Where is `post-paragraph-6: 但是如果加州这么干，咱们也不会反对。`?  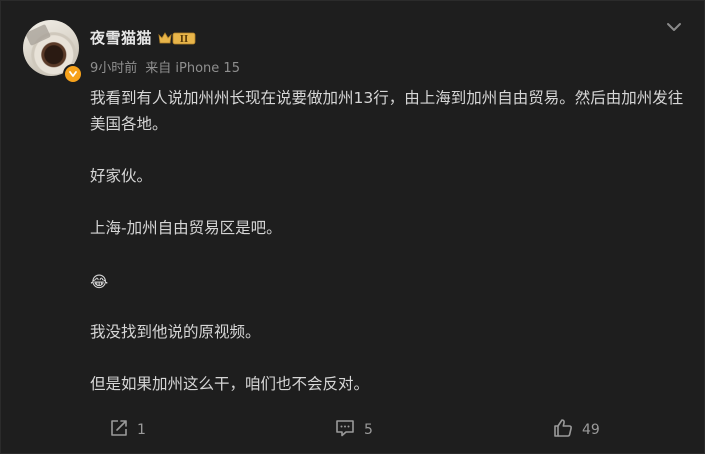
post-paragraph-6: 但是如果加州这么干，咱们也不会反对。 is located at coordinates (230, 384).